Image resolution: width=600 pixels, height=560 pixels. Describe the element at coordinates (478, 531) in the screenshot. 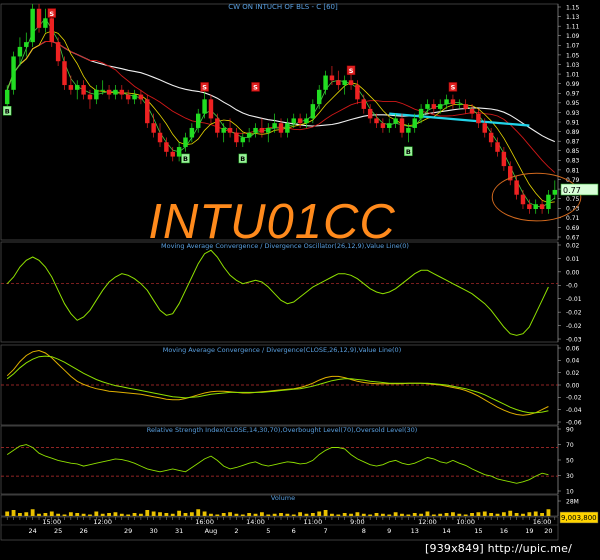

I see `time-axis-label: 15` at that location.